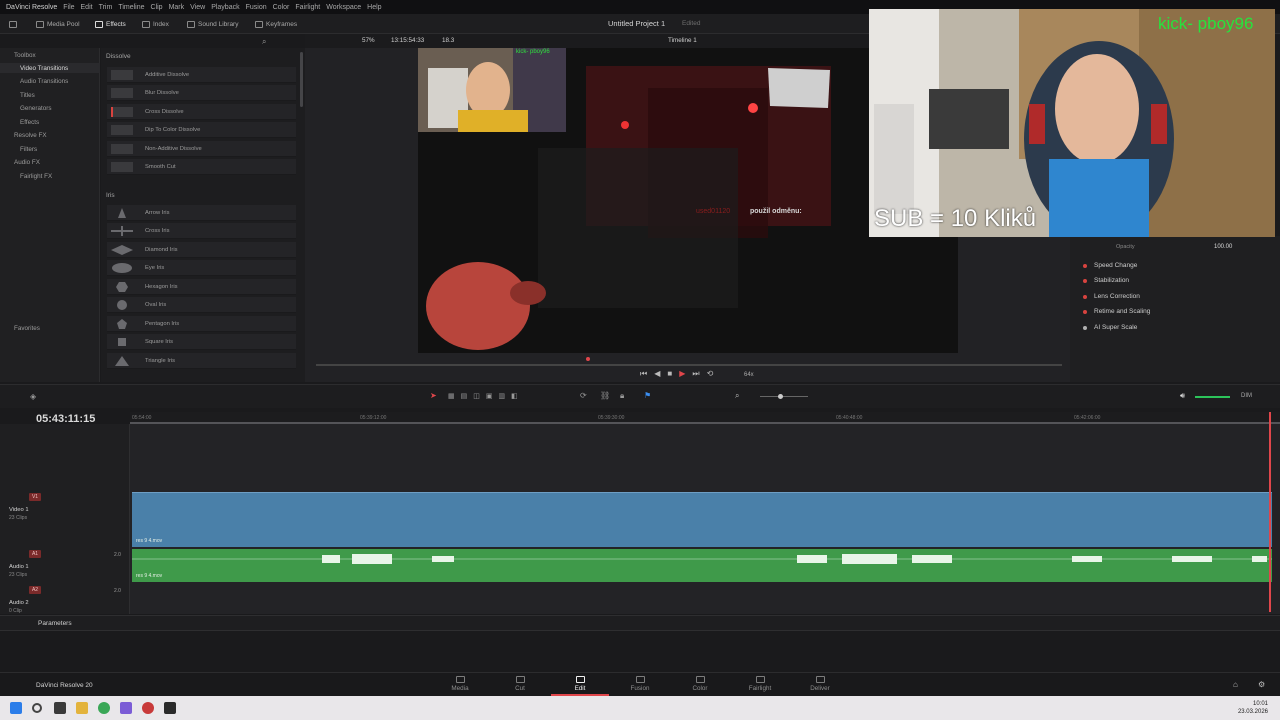 This screenshot has height=720, width=1280. What do you see at coordinates (16, 708) in the screenshot?
I see `windows-start-icon` at bounding box center [16, 708].